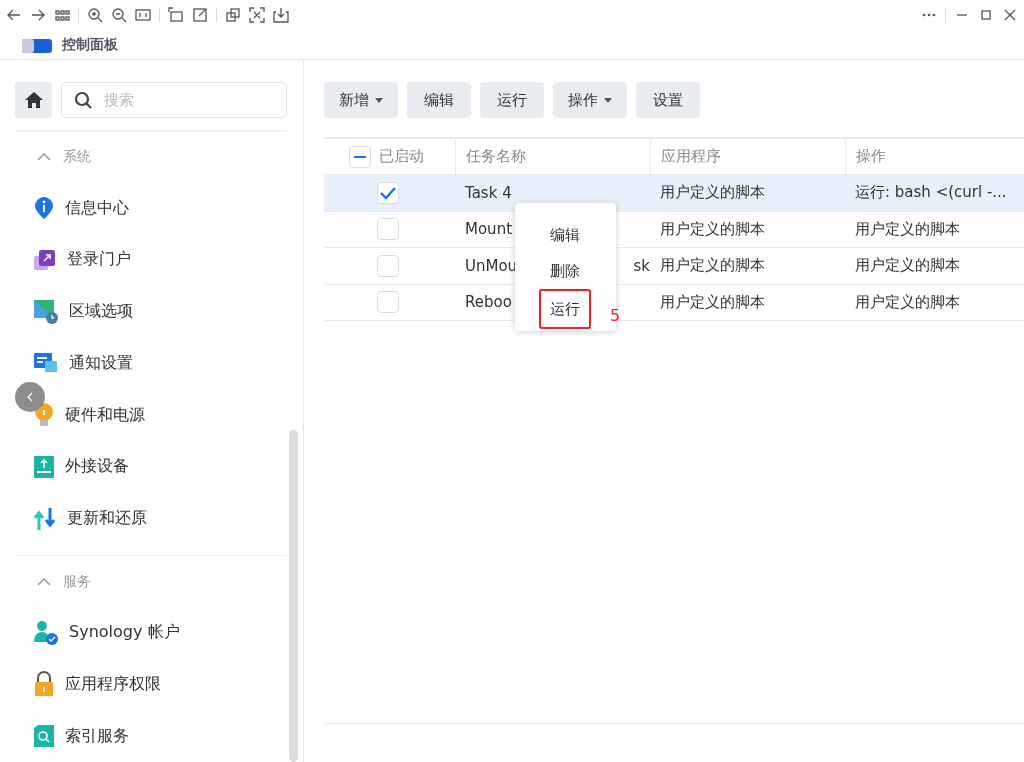  Describe the element at coordinates (668, 100) in the screenshot. I see `toolbar-button: 设置` at that location.